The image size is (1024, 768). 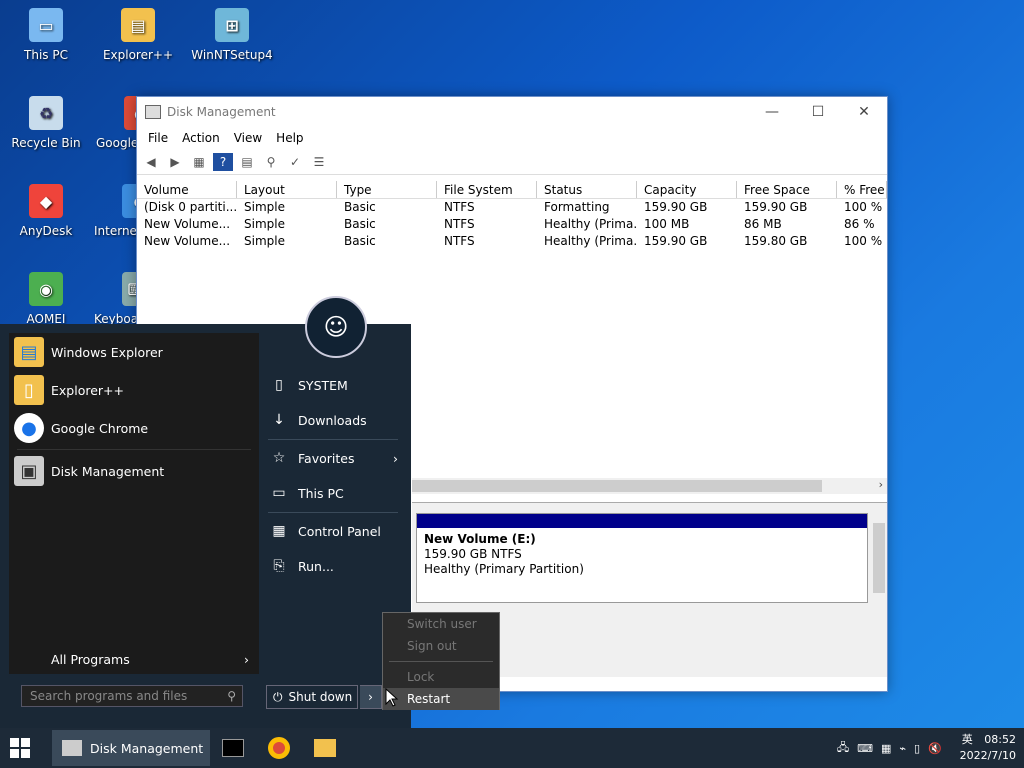 I want to click on taskbar-item-disk-management: Disk Management, so click(x=131, y=748).